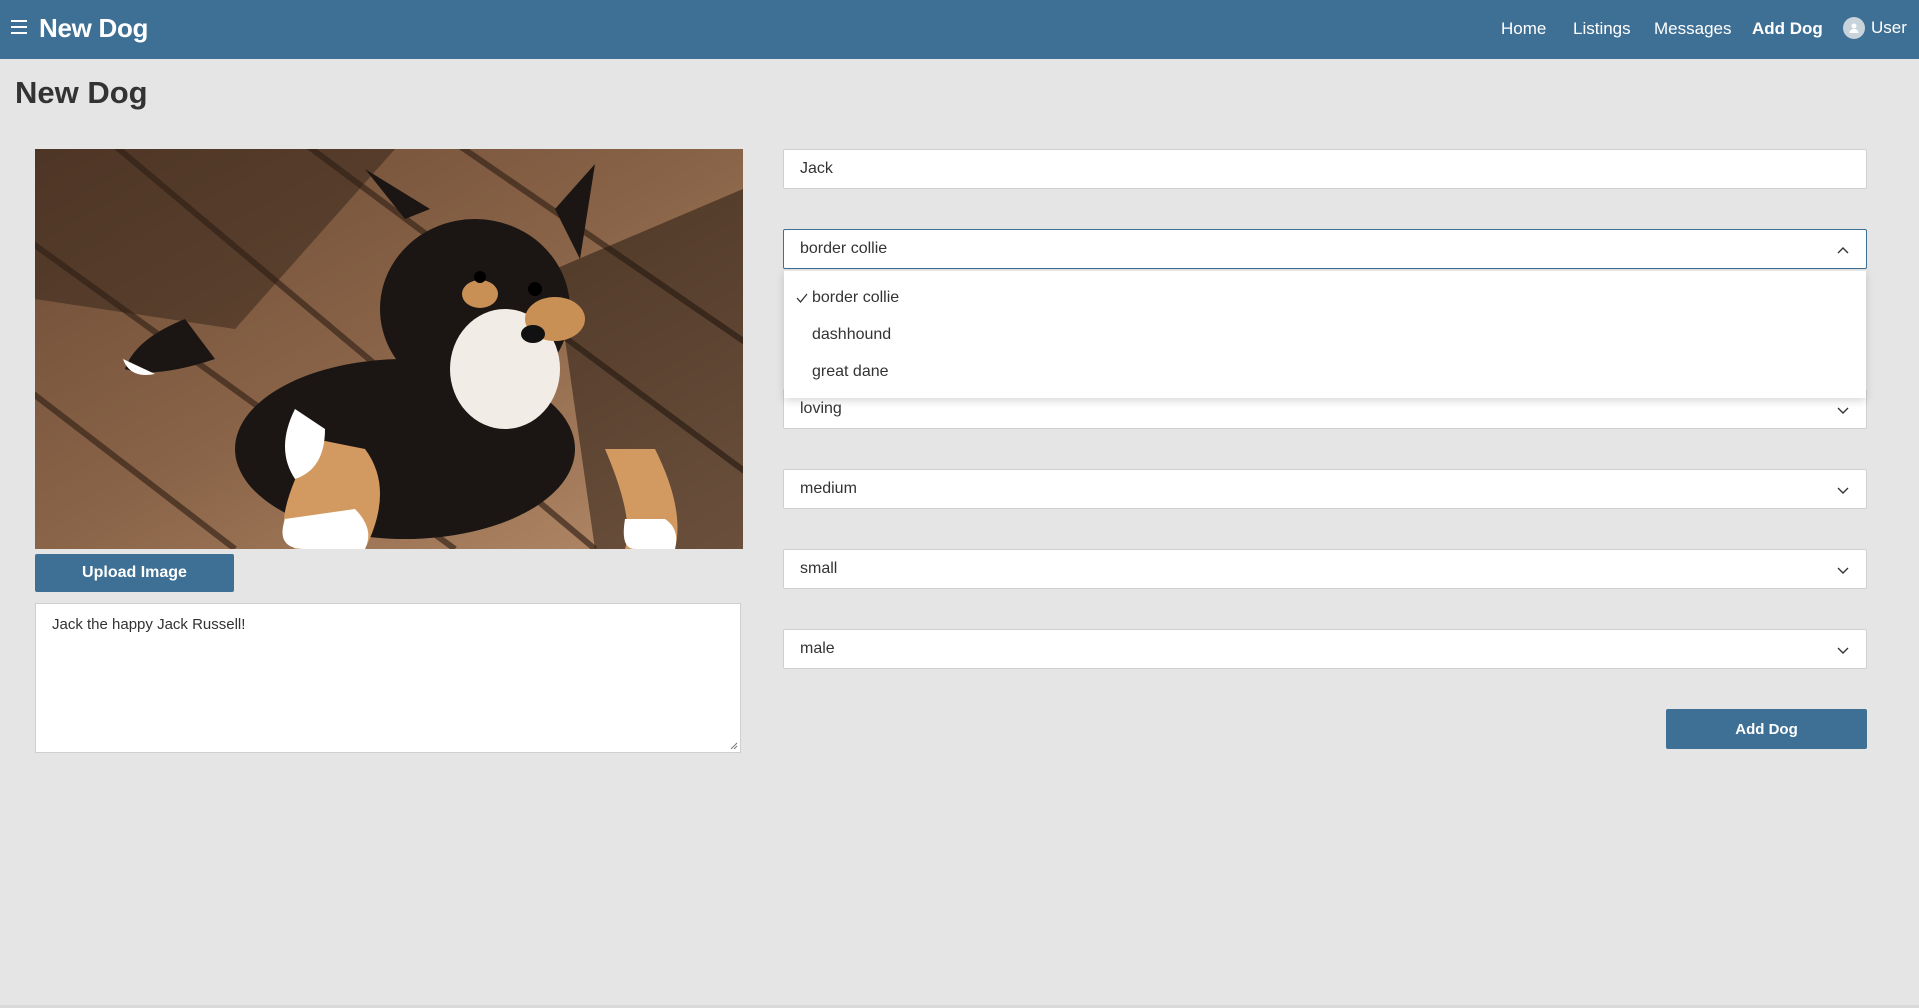 This screenshot has width=1919, height=1008. I want to click on description-textarea: Jack the happy Jack Russell!, so click(388, 678).